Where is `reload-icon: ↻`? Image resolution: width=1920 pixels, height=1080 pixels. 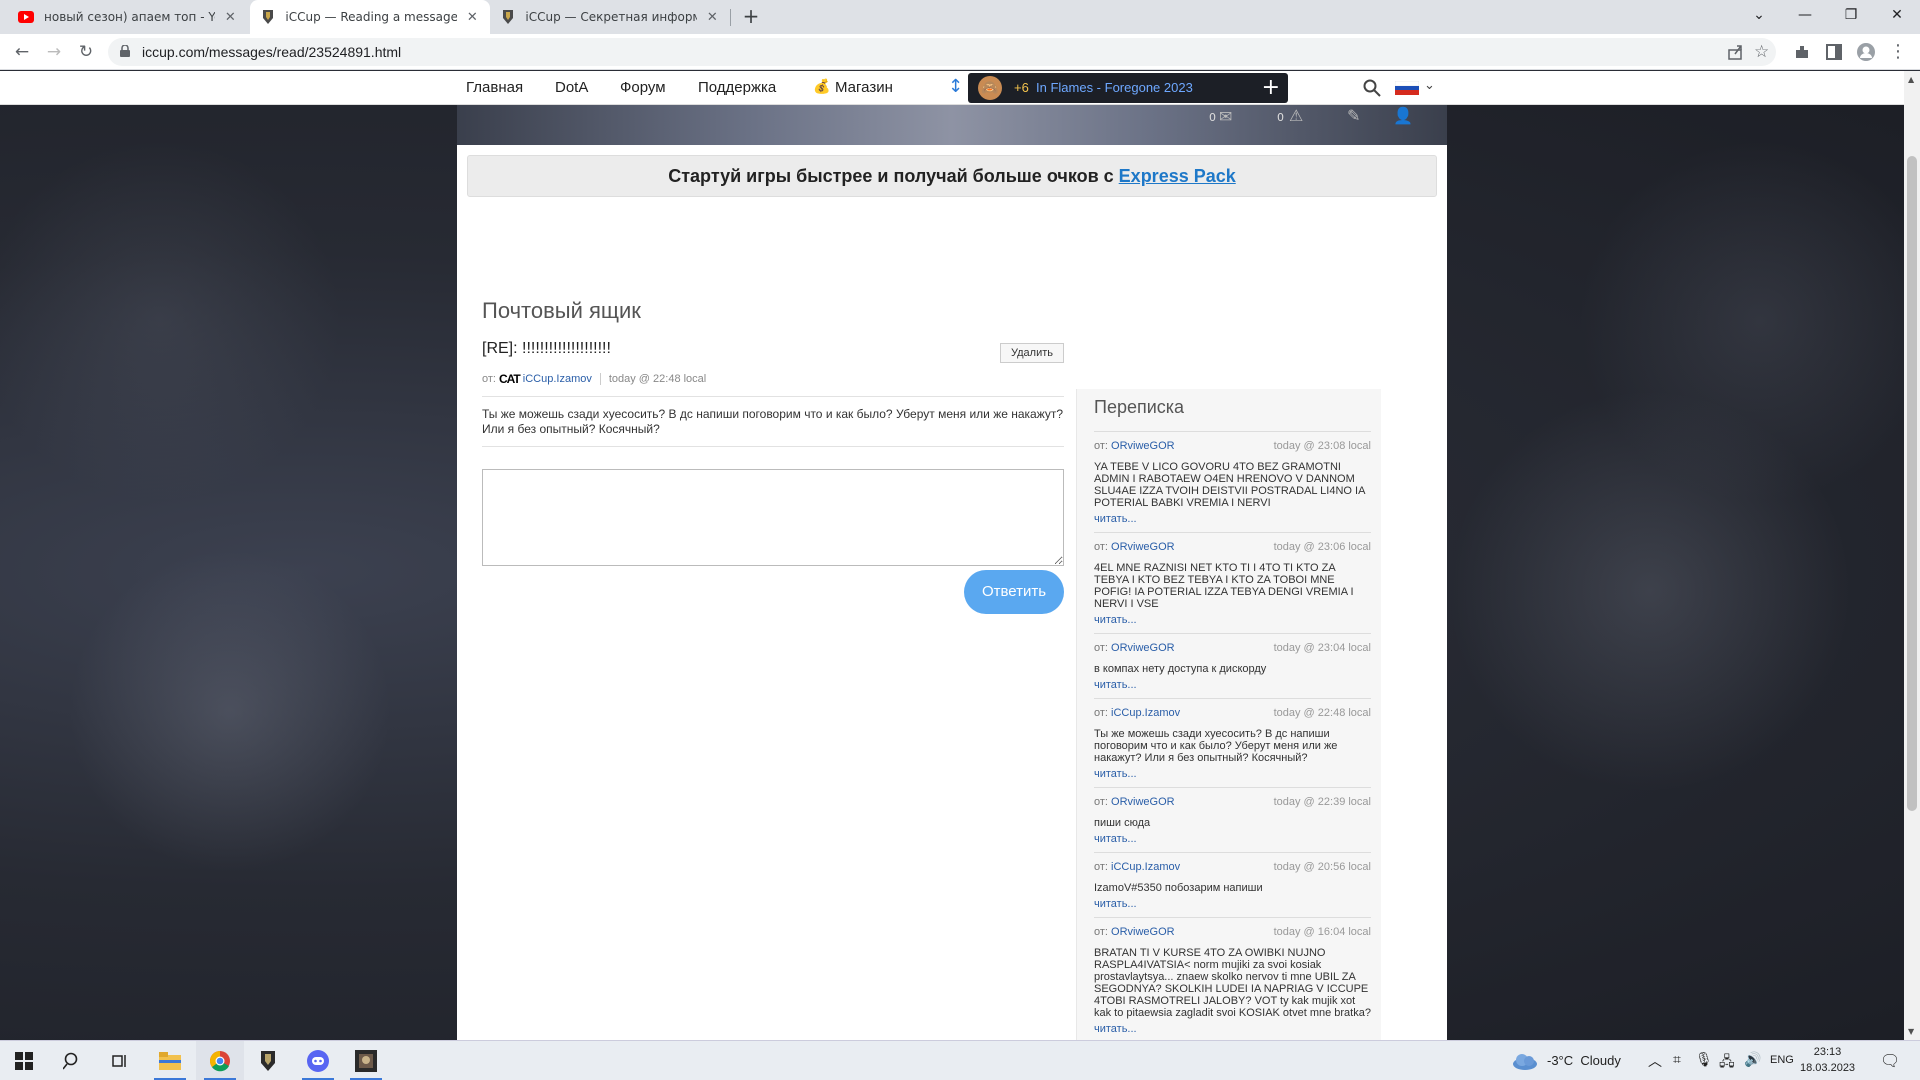
reload-icon: ↻ is located at coordinates (86, 52).